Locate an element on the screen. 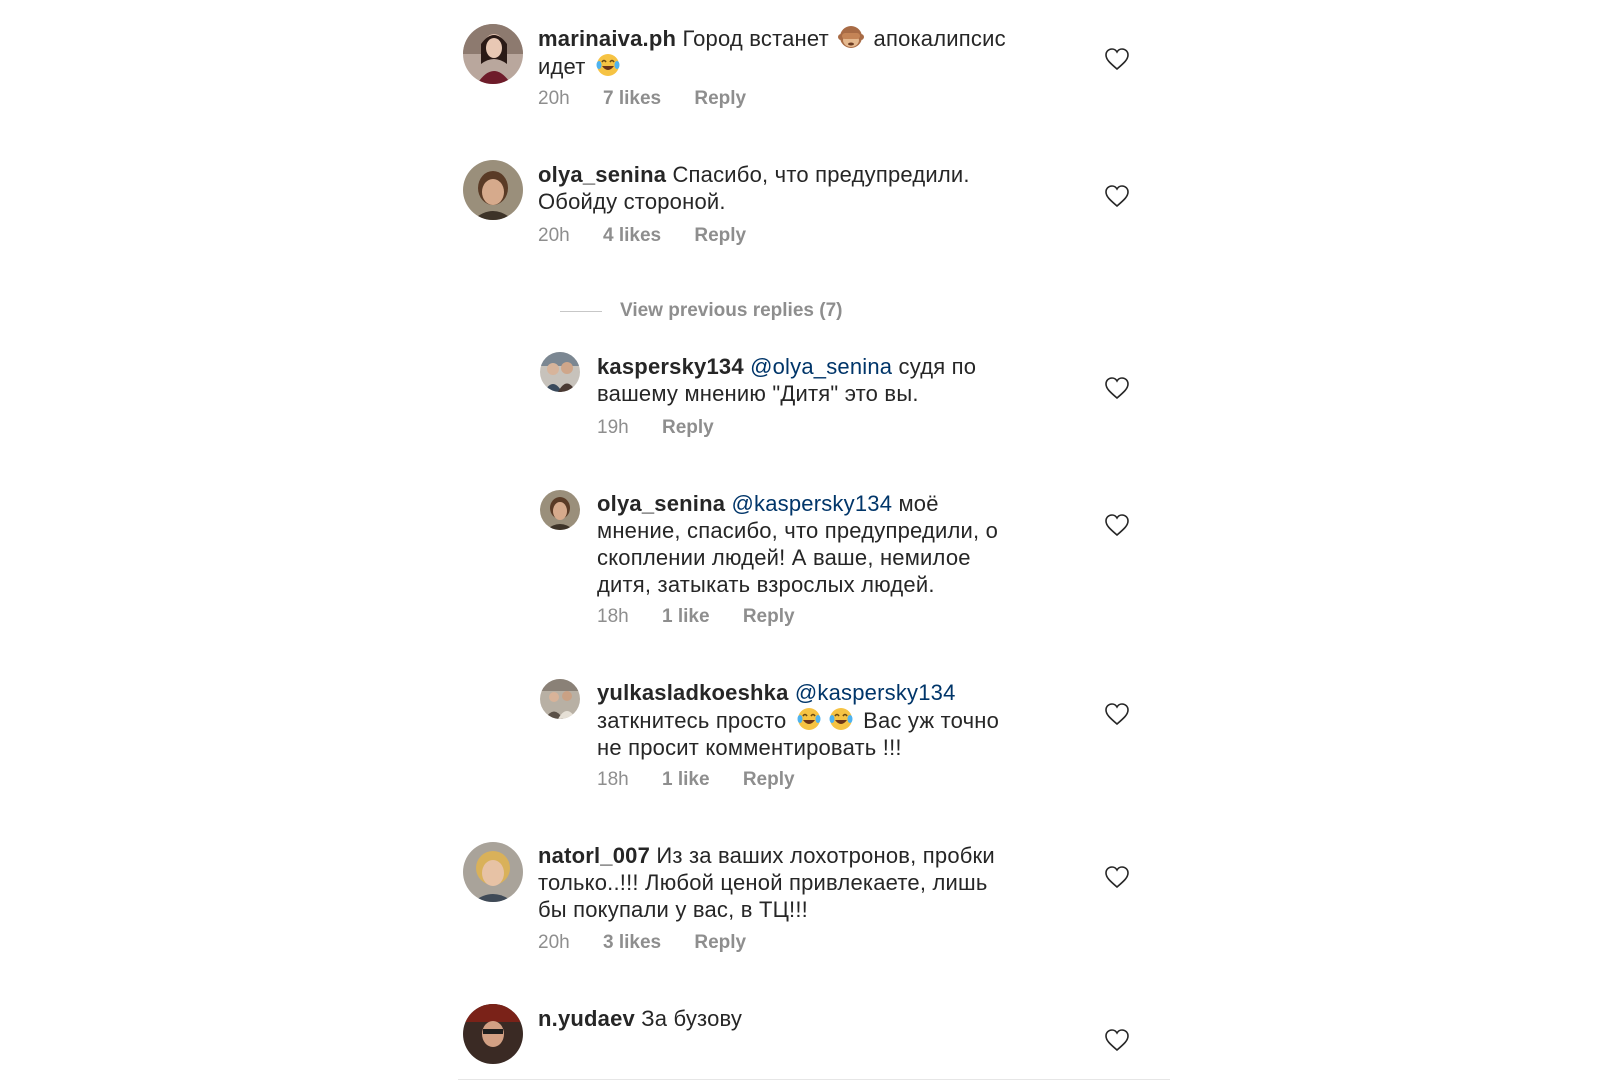  comment-username: n.yudaev is located at coordinates (586, 1018).